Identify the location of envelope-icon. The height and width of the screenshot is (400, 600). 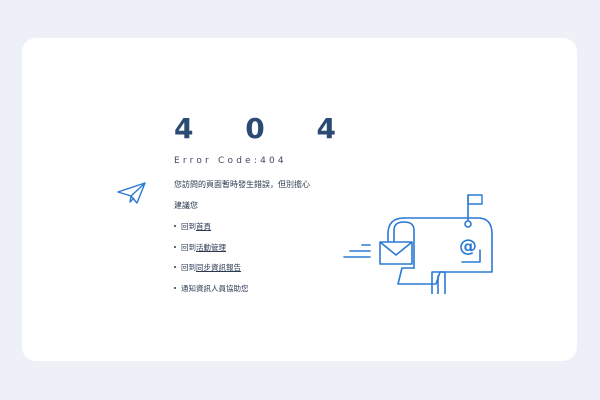
(396, 253).